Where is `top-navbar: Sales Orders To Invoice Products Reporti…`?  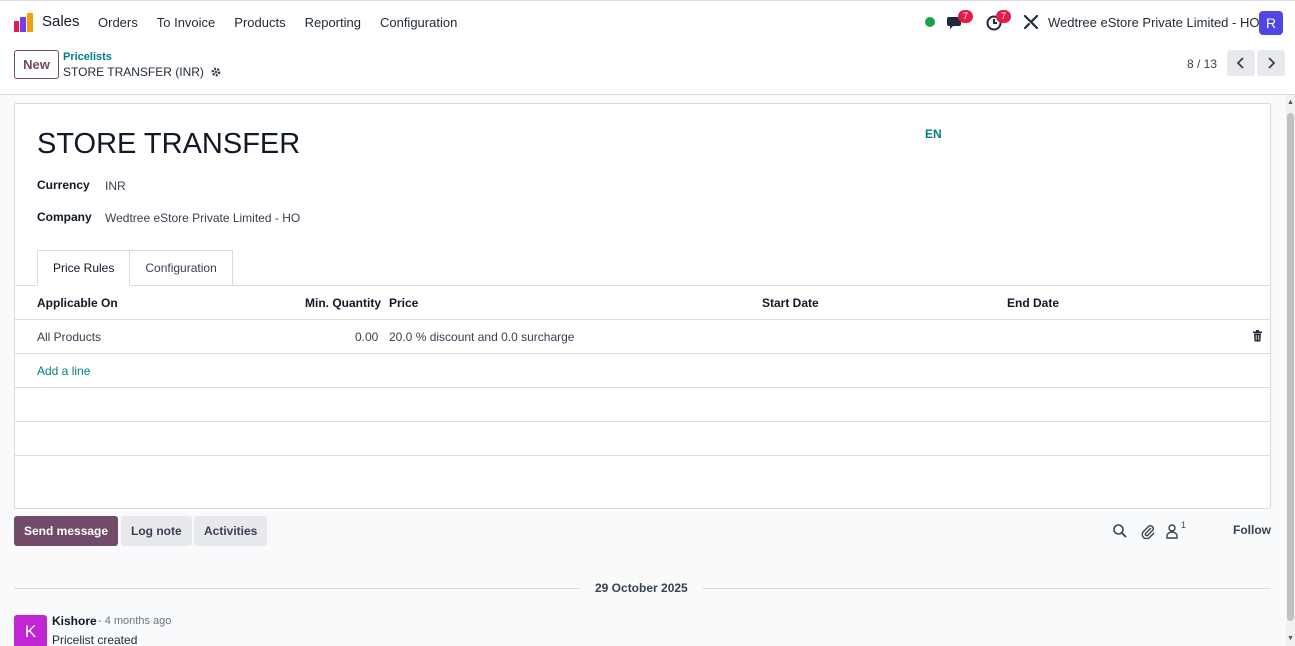 top-navbar: Sales Orders To Invoice Products Reporti… is located at coordinates (647, 21).